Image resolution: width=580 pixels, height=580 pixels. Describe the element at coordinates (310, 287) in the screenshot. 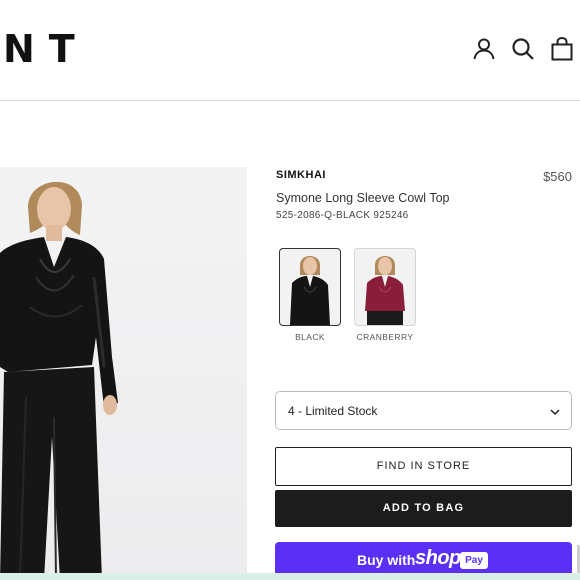

I see `color-swatch-black` at that location.